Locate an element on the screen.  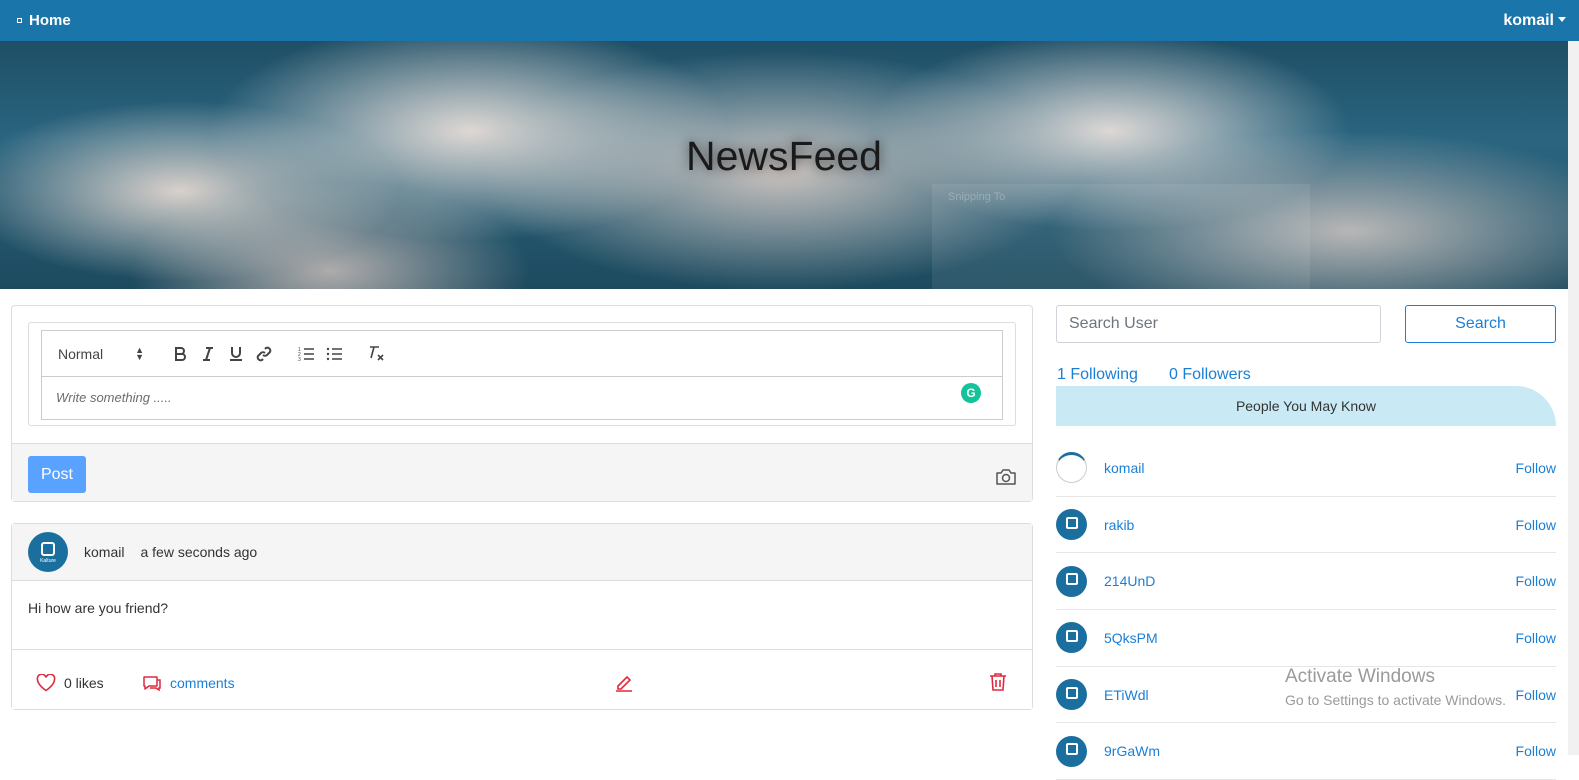
italic-icon is located at coordinates (208, 353).